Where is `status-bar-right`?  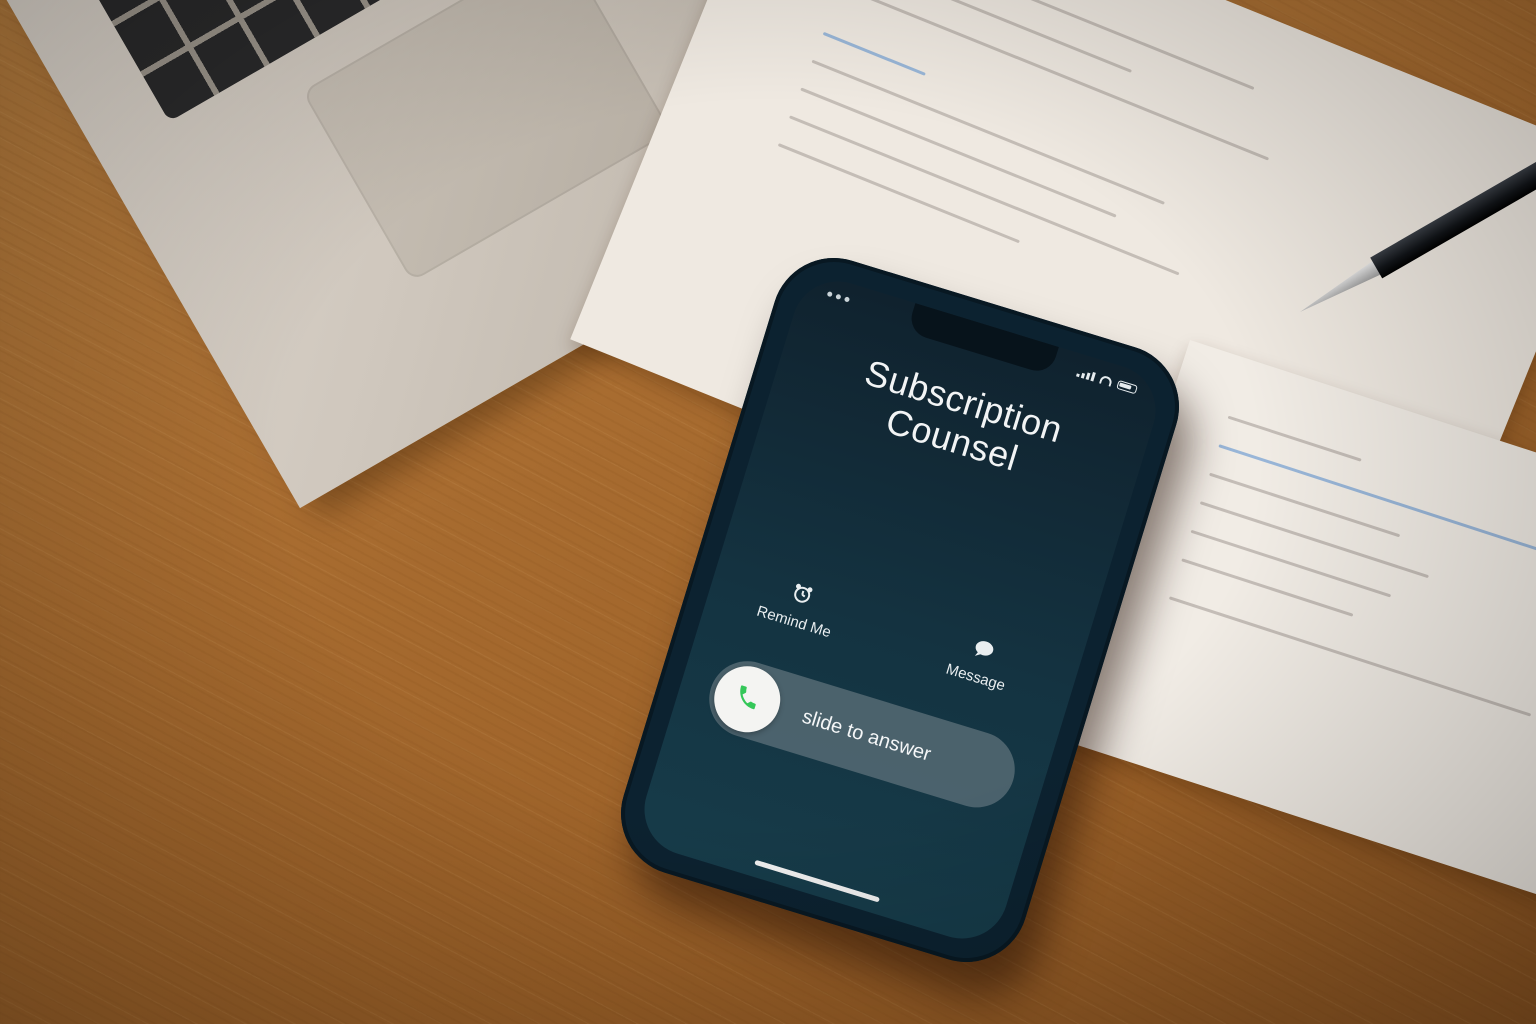 status-bar-right is located at coordinates (1107, 381).